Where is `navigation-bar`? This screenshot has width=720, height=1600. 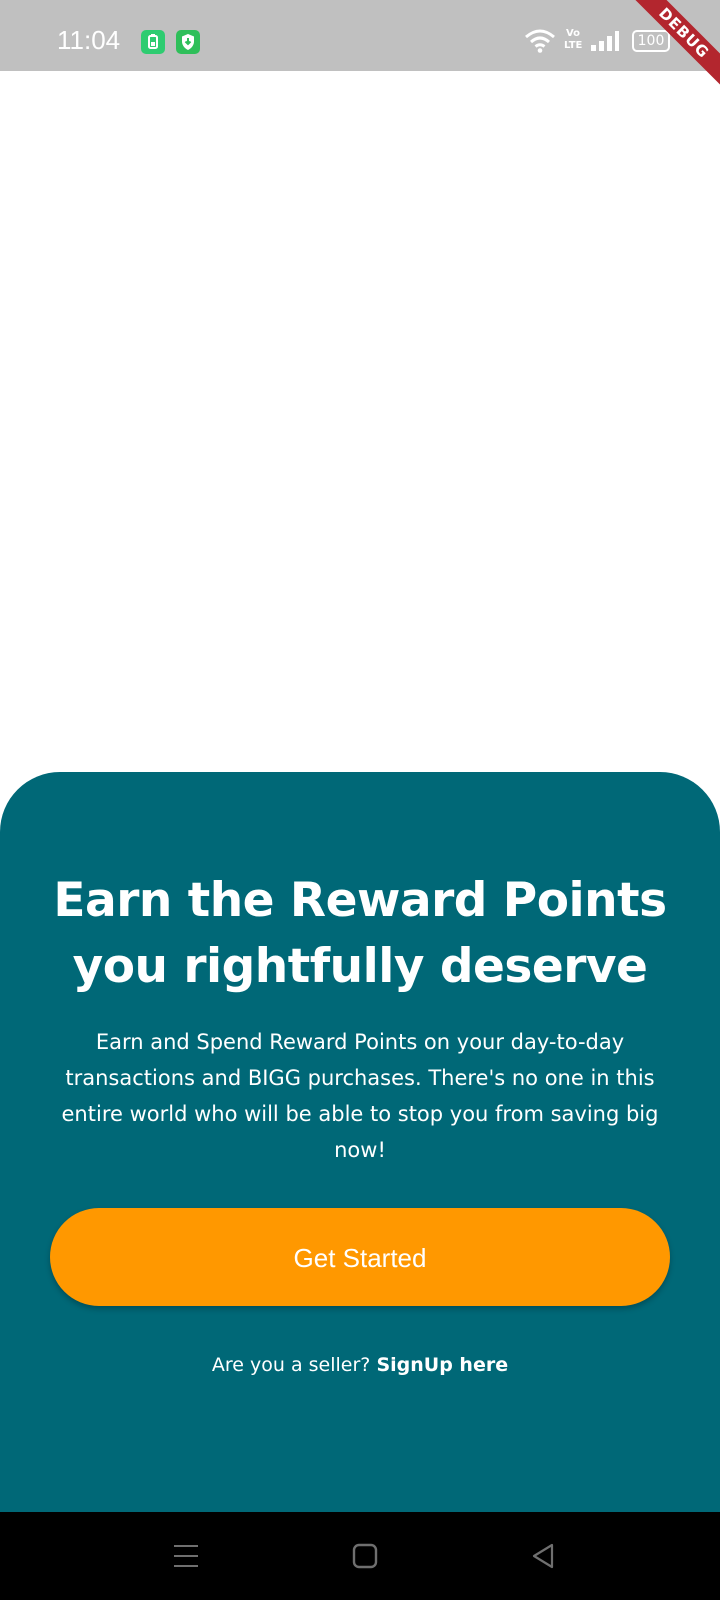 navigation-bar is located at coordinates (360, 1556).